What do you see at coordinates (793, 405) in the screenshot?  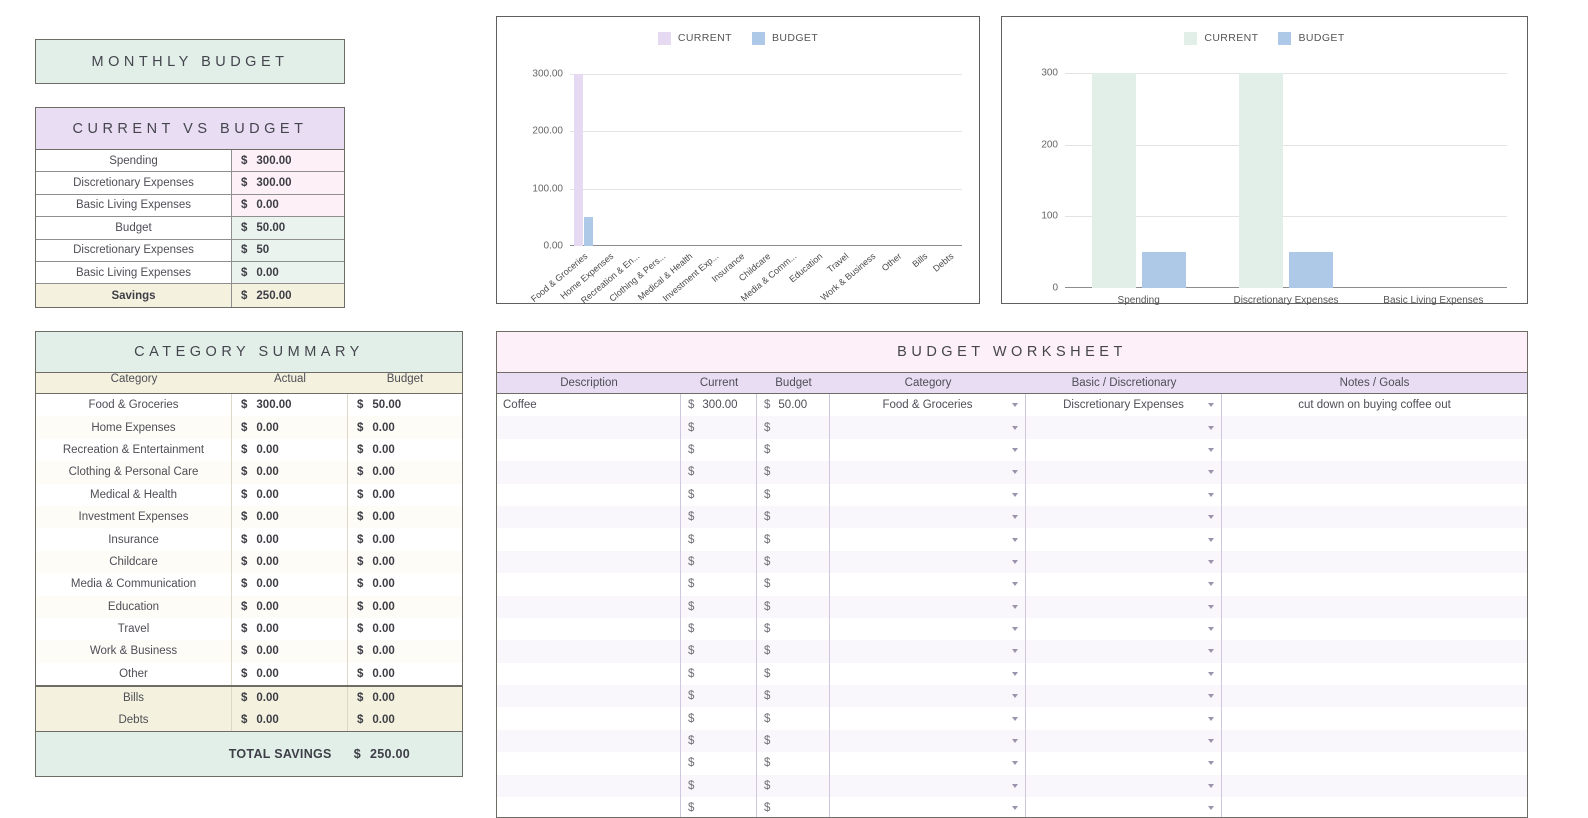 I see `budget-cell: $50.00` at bounding box center [793, 405].